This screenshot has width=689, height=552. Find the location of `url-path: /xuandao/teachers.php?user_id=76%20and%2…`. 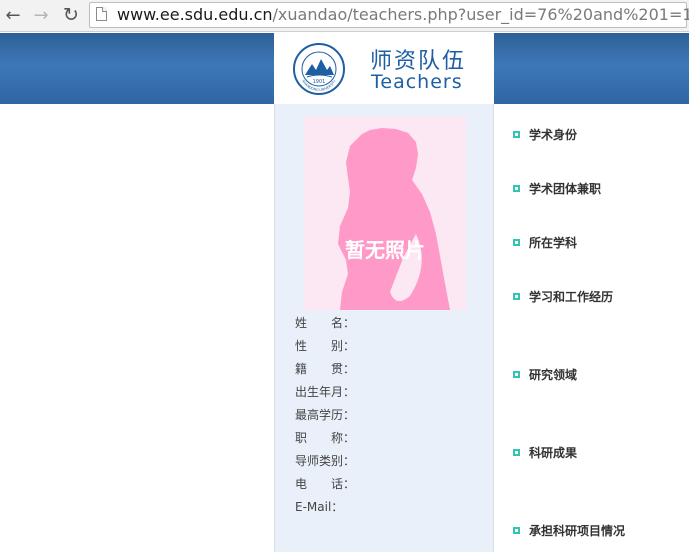

url-path: /xuandao/teachers.php?user_id=76%20and%2… is located at coordinates (480, 14).